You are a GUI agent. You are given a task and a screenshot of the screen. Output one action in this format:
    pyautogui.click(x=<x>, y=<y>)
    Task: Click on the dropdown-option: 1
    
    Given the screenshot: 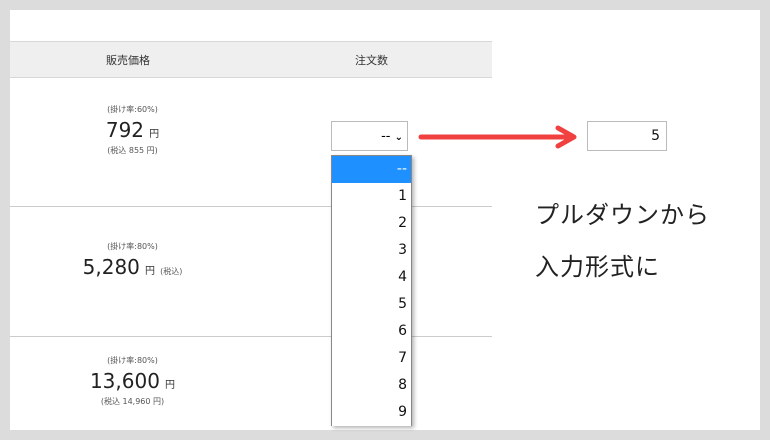 What is the action you would take?
    pyautogui.click(x=371, y=196)
    